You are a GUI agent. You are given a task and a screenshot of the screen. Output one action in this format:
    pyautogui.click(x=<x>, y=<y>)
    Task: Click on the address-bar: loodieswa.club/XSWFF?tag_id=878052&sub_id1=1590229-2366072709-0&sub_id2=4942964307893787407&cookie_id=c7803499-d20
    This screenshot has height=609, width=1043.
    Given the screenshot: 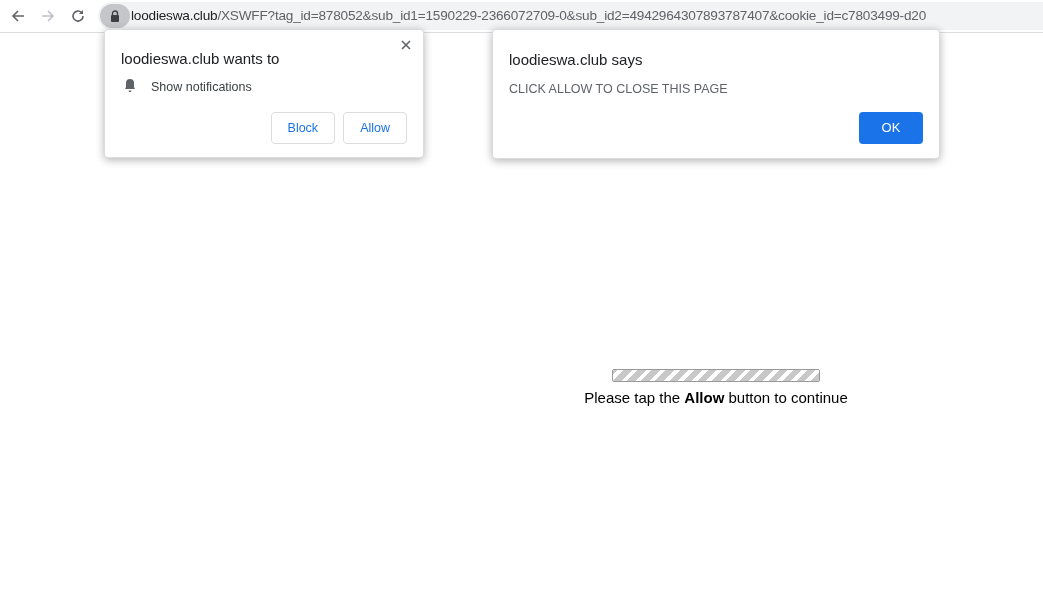 What is the action you would take?
    pyautogui.click(x=570, y=16)
    